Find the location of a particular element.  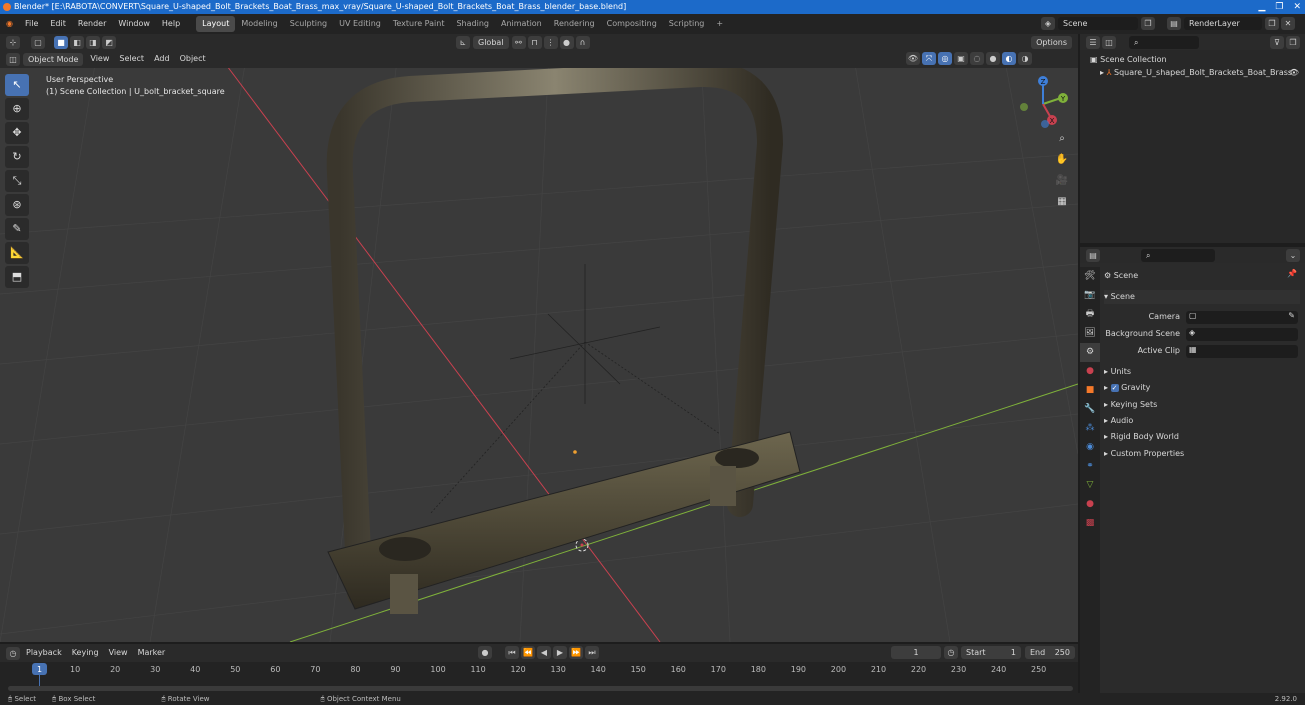

viewport-menu-add: Add is located at coordinates (162, 59).